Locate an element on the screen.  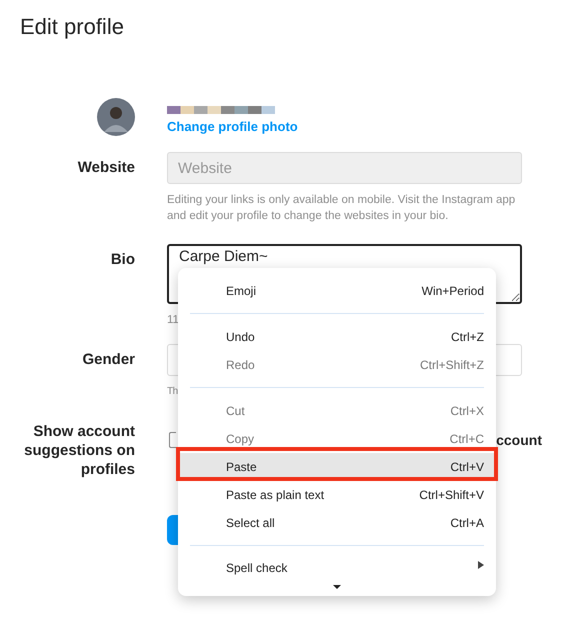
field-label: Bio is located at coordinates (122, 260).